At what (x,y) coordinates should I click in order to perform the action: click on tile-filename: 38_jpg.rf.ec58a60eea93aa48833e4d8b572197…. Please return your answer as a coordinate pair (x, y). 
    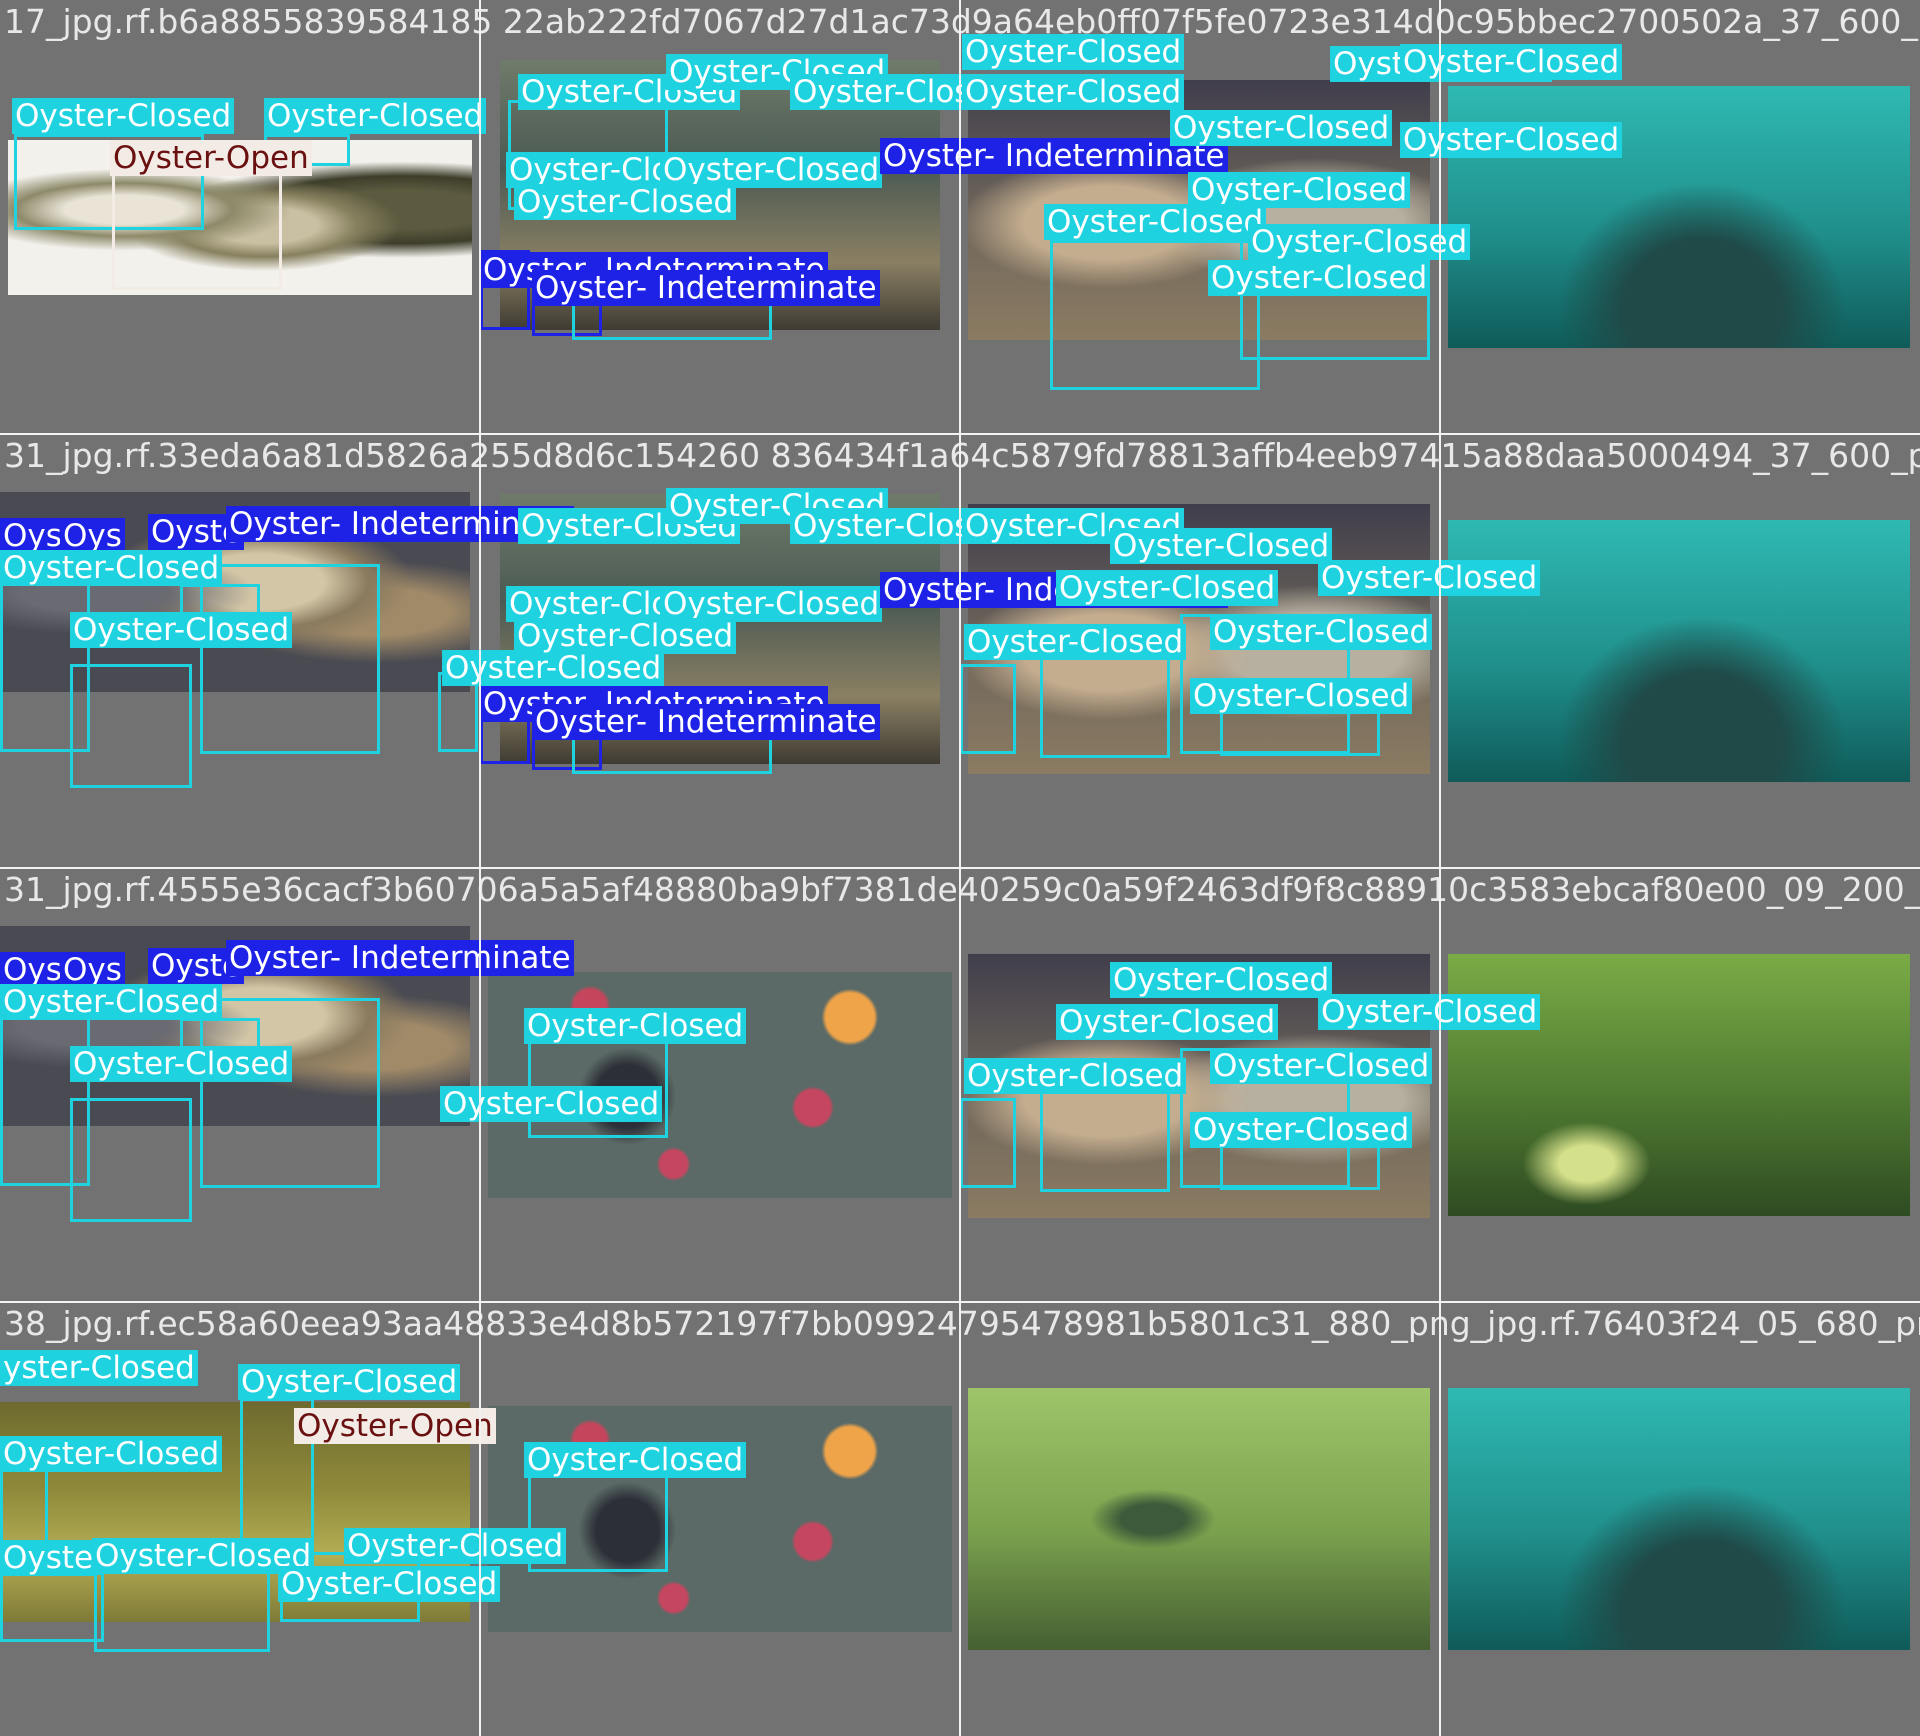
    Looking at the image, I should click on (962, 1323).